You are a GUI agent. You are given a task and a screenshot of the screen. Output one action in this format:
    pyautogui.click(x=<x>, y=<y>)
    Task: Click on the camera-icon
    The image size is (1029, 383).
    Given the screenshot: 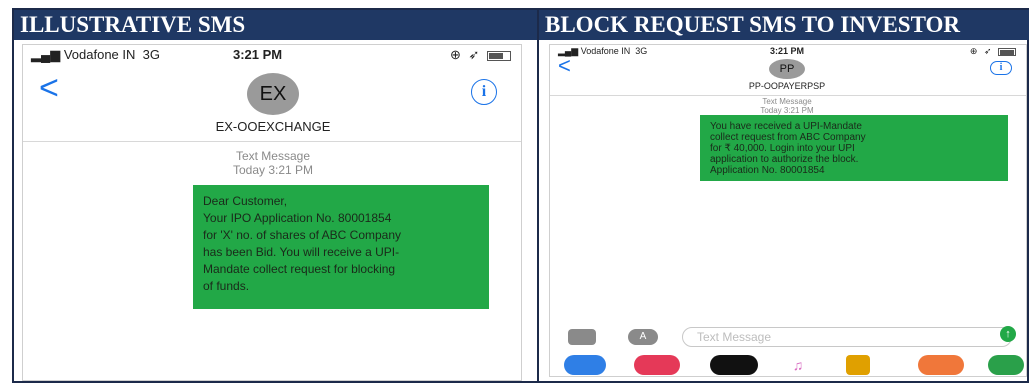 What is the action you would take?
    pyautogui.click(x=582, y=337)
    